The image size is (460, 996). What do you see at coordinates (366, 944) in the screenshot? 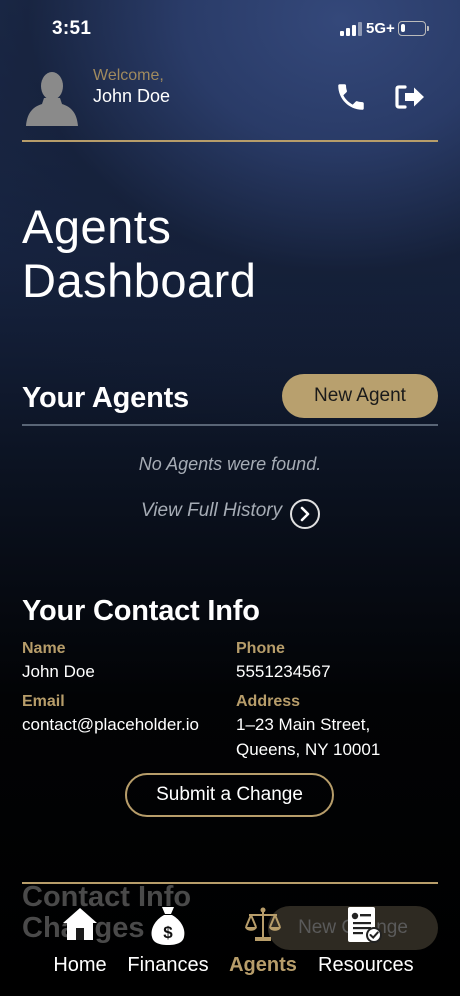
I see `tab-resources: Resources` at bounding box center [366, 944].